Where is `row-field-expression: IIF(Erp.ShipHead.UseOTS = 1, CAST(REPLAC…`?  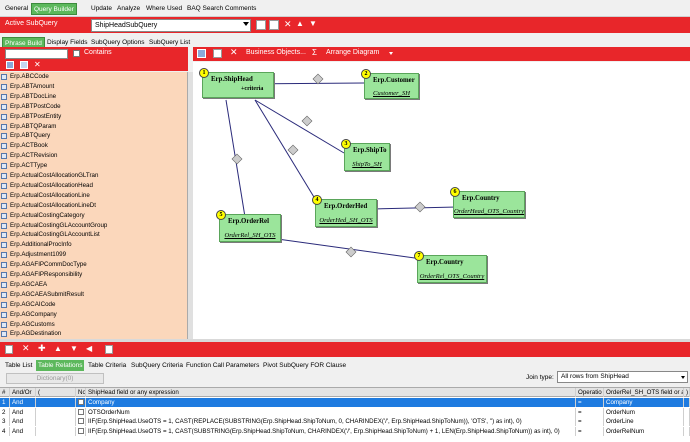
row-field-expression: IIF(Erp.ShipHead.UseOTS = 1, CAST(REPLAC… is located at coordinates (331, 422).